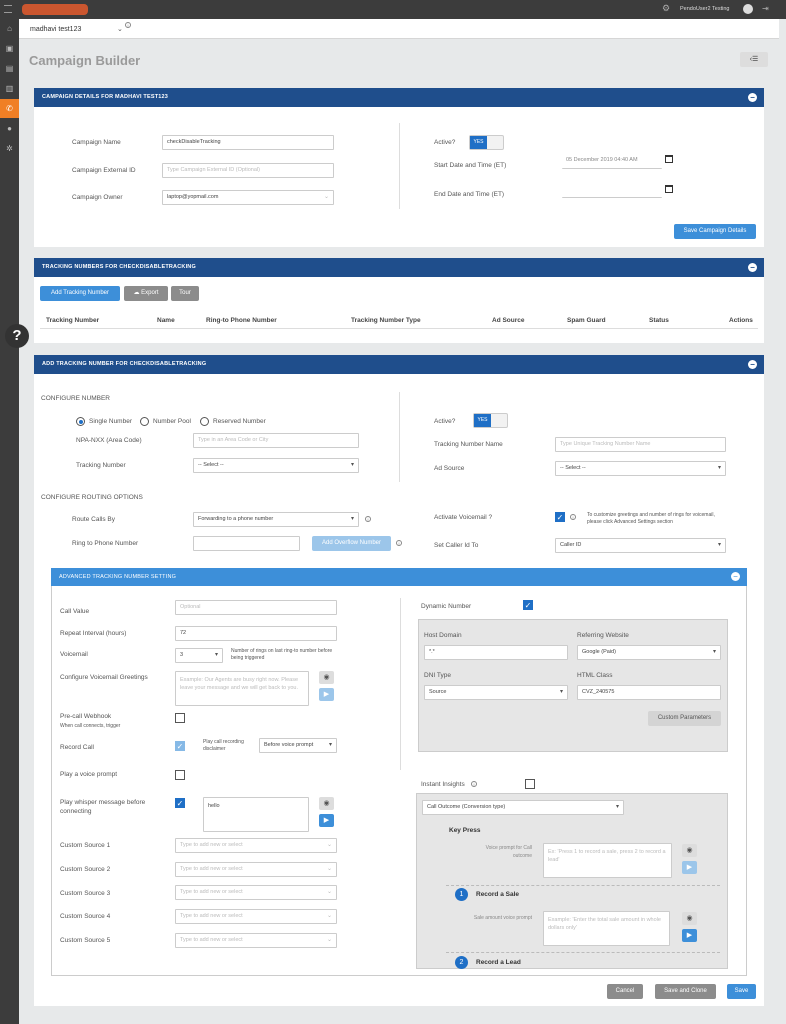 The image size is (786, 1024). Describe the element at coordinates (180, 803) in the screenshot. I see `whisper-checkbox: ✓` at that location.